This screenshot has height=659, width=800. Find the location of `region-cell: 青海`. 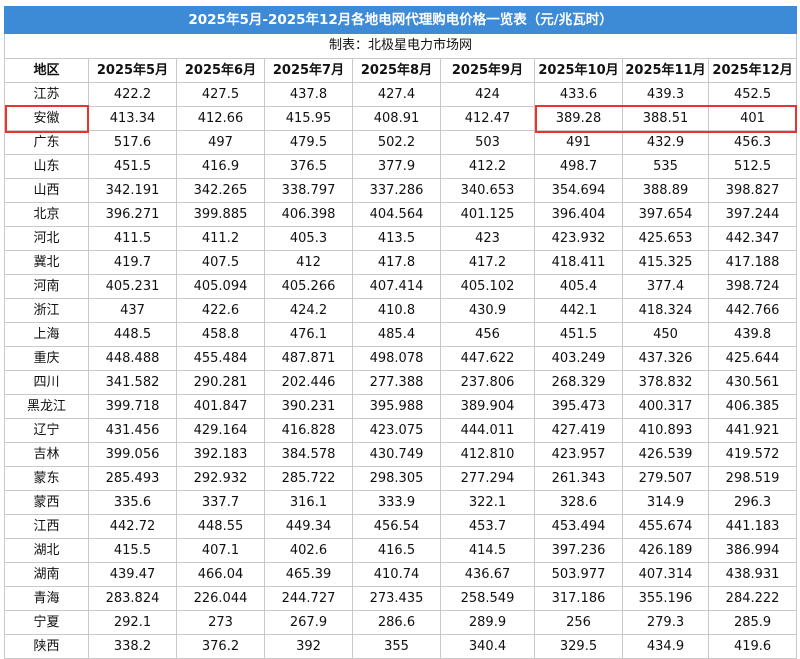

region-cell: 青海 is located at coordinates (46, 598).